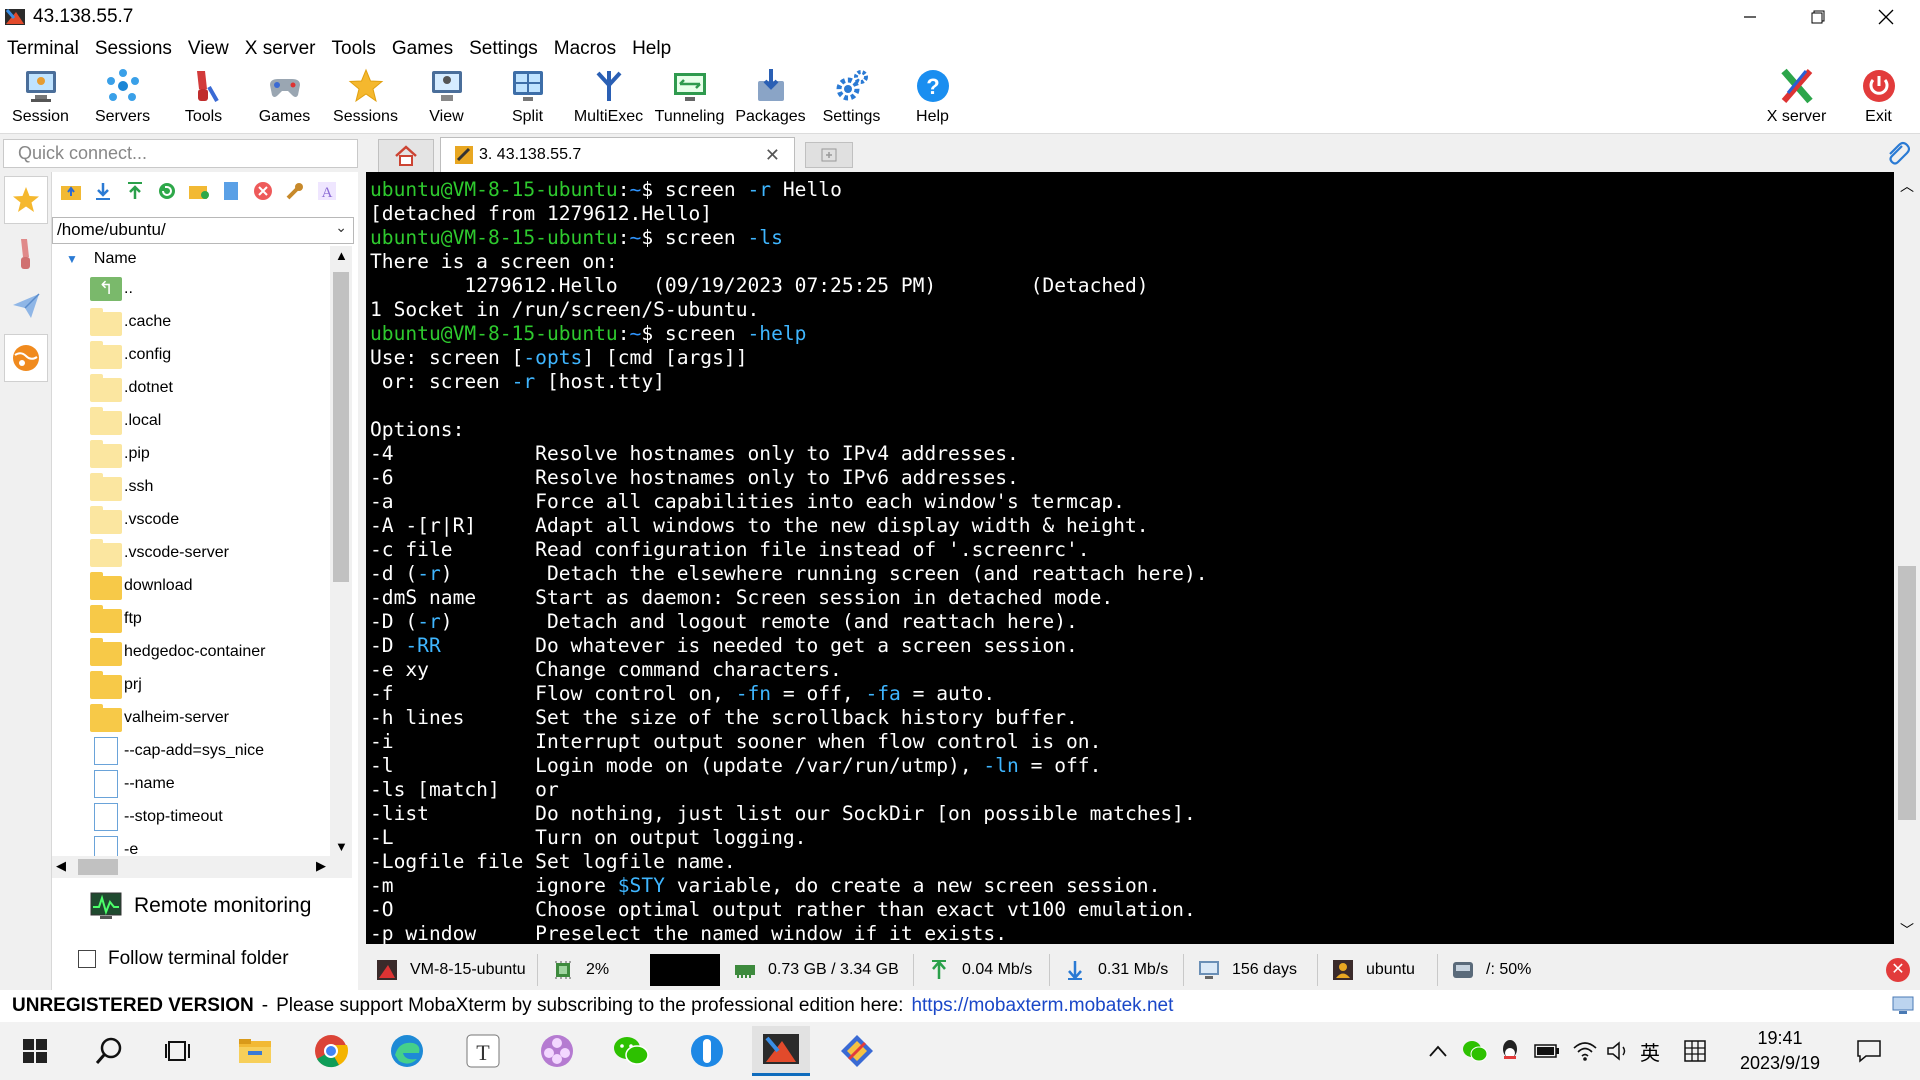 This screenshot has width=1920, height=1080. I want to click on windows-start-button, so click(35, 1051).